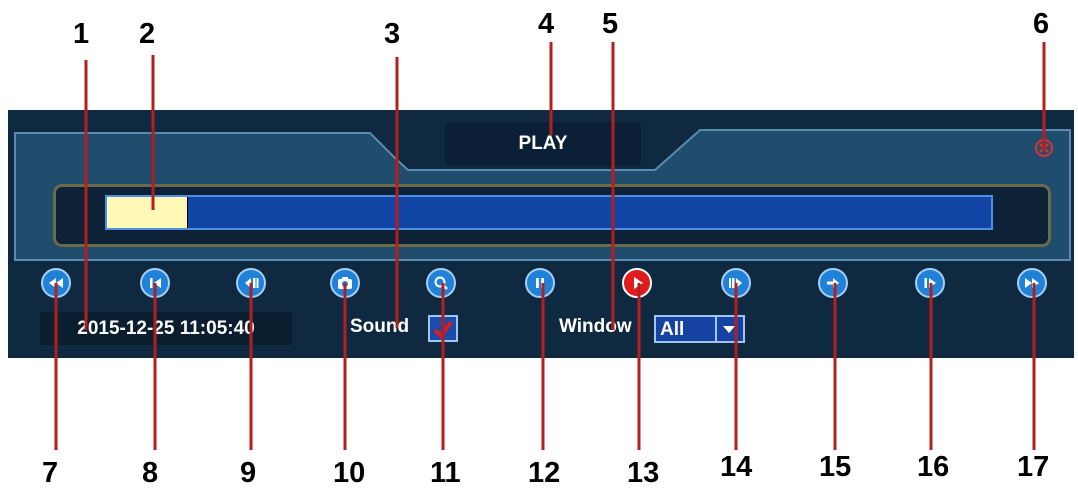 The image size is (1078, 497). Describe the element at coordinates (1033, 467) in the screenshot. I see `callout-number: 17` at that location.